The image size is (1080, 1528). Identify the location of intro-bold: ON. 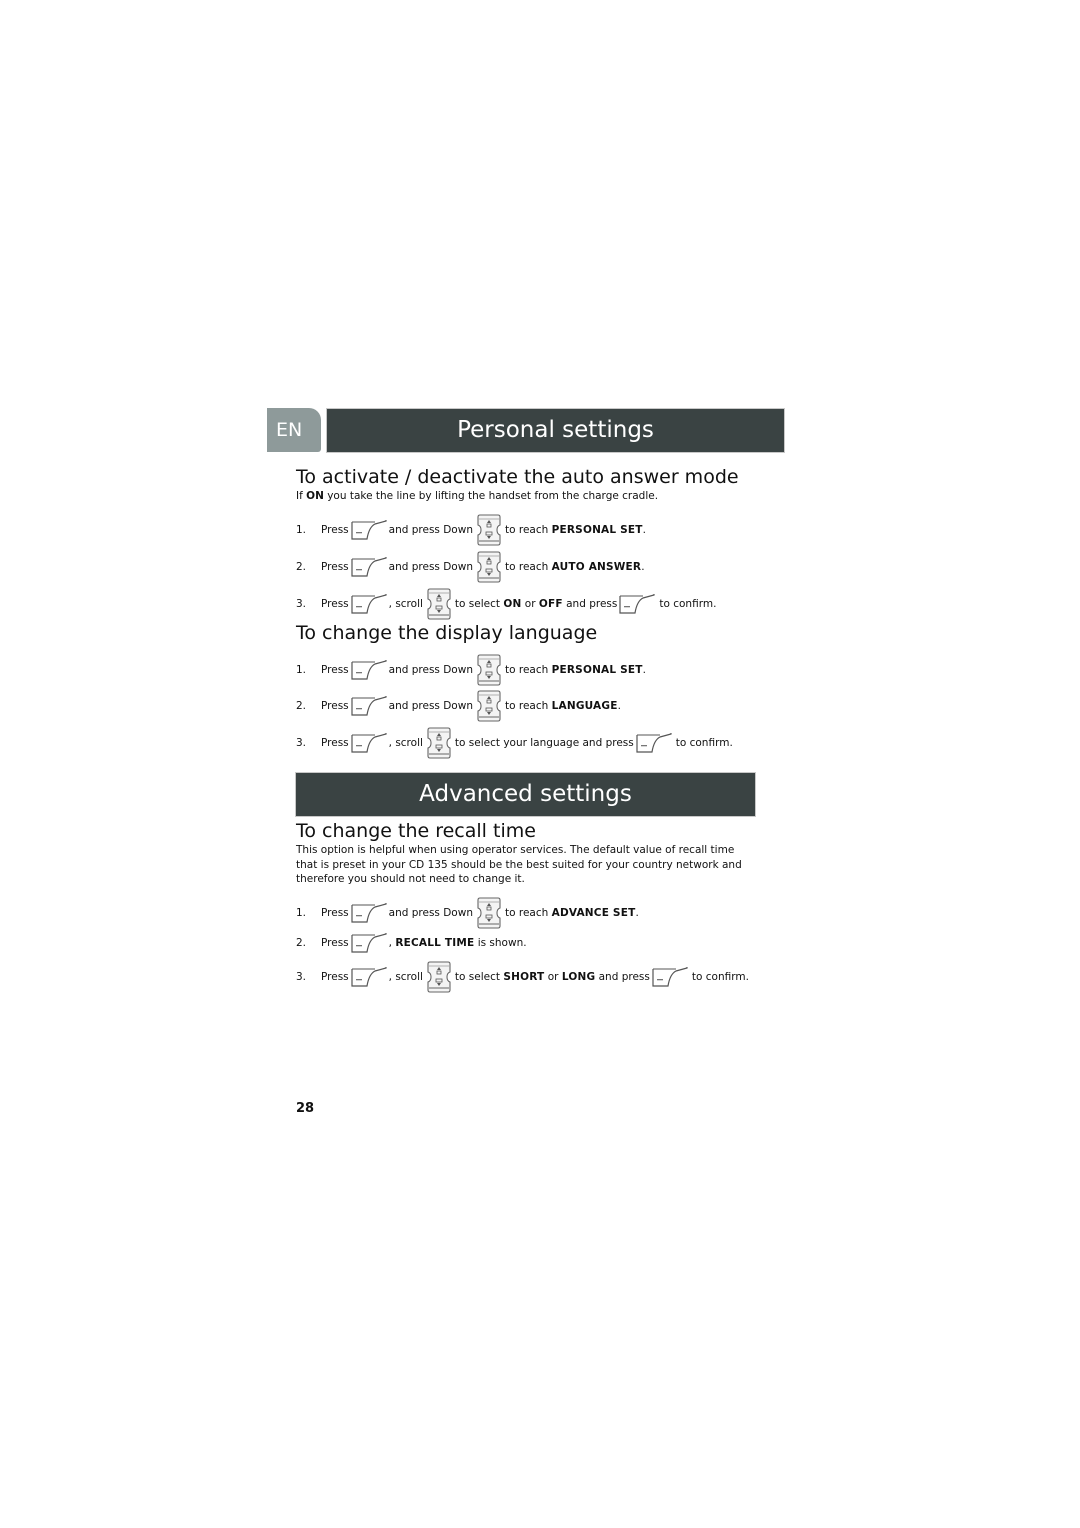
(315, 496).